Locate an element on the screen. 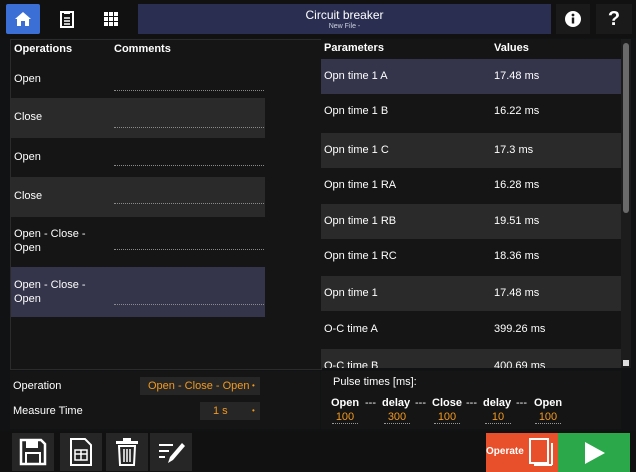 This screenshot has width=636, height=472. pulse-value-input: 10 is located at coordinates (498, 417).